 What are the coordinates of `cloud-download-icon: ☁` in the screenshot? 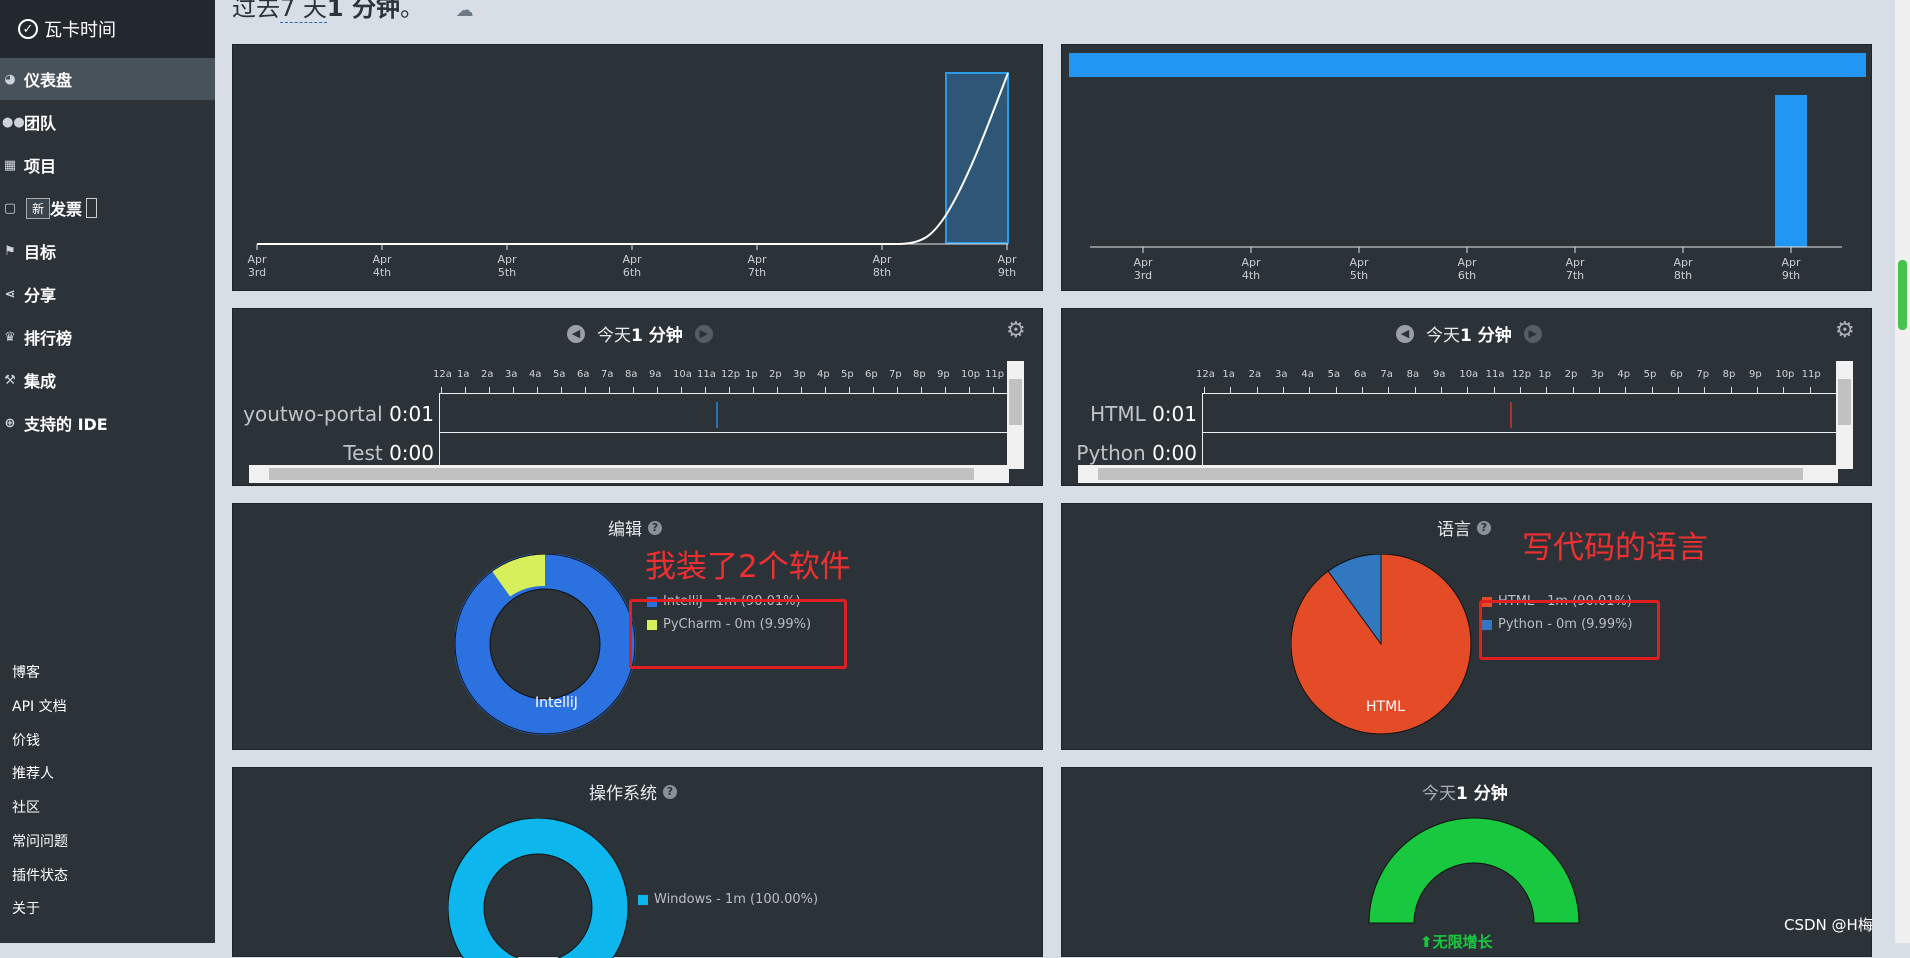 It's located at (465, 10).